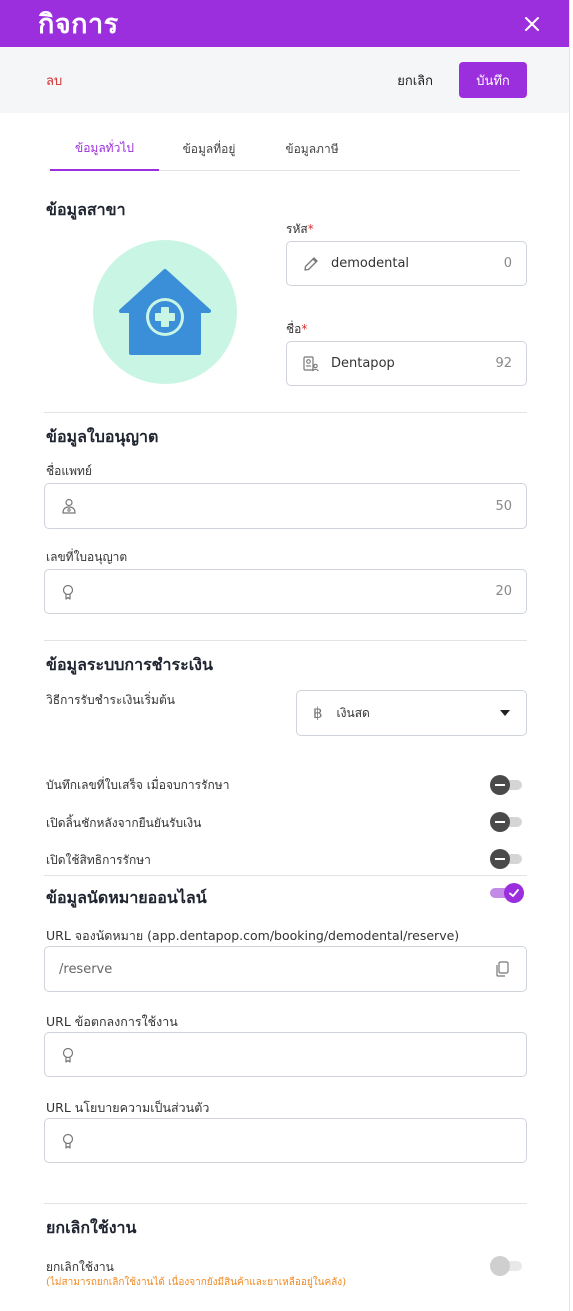 The image size is (573, 1311). I want to click on deactivate-section-title: ยกเลิกใช้งาน, so click(91, 1227).